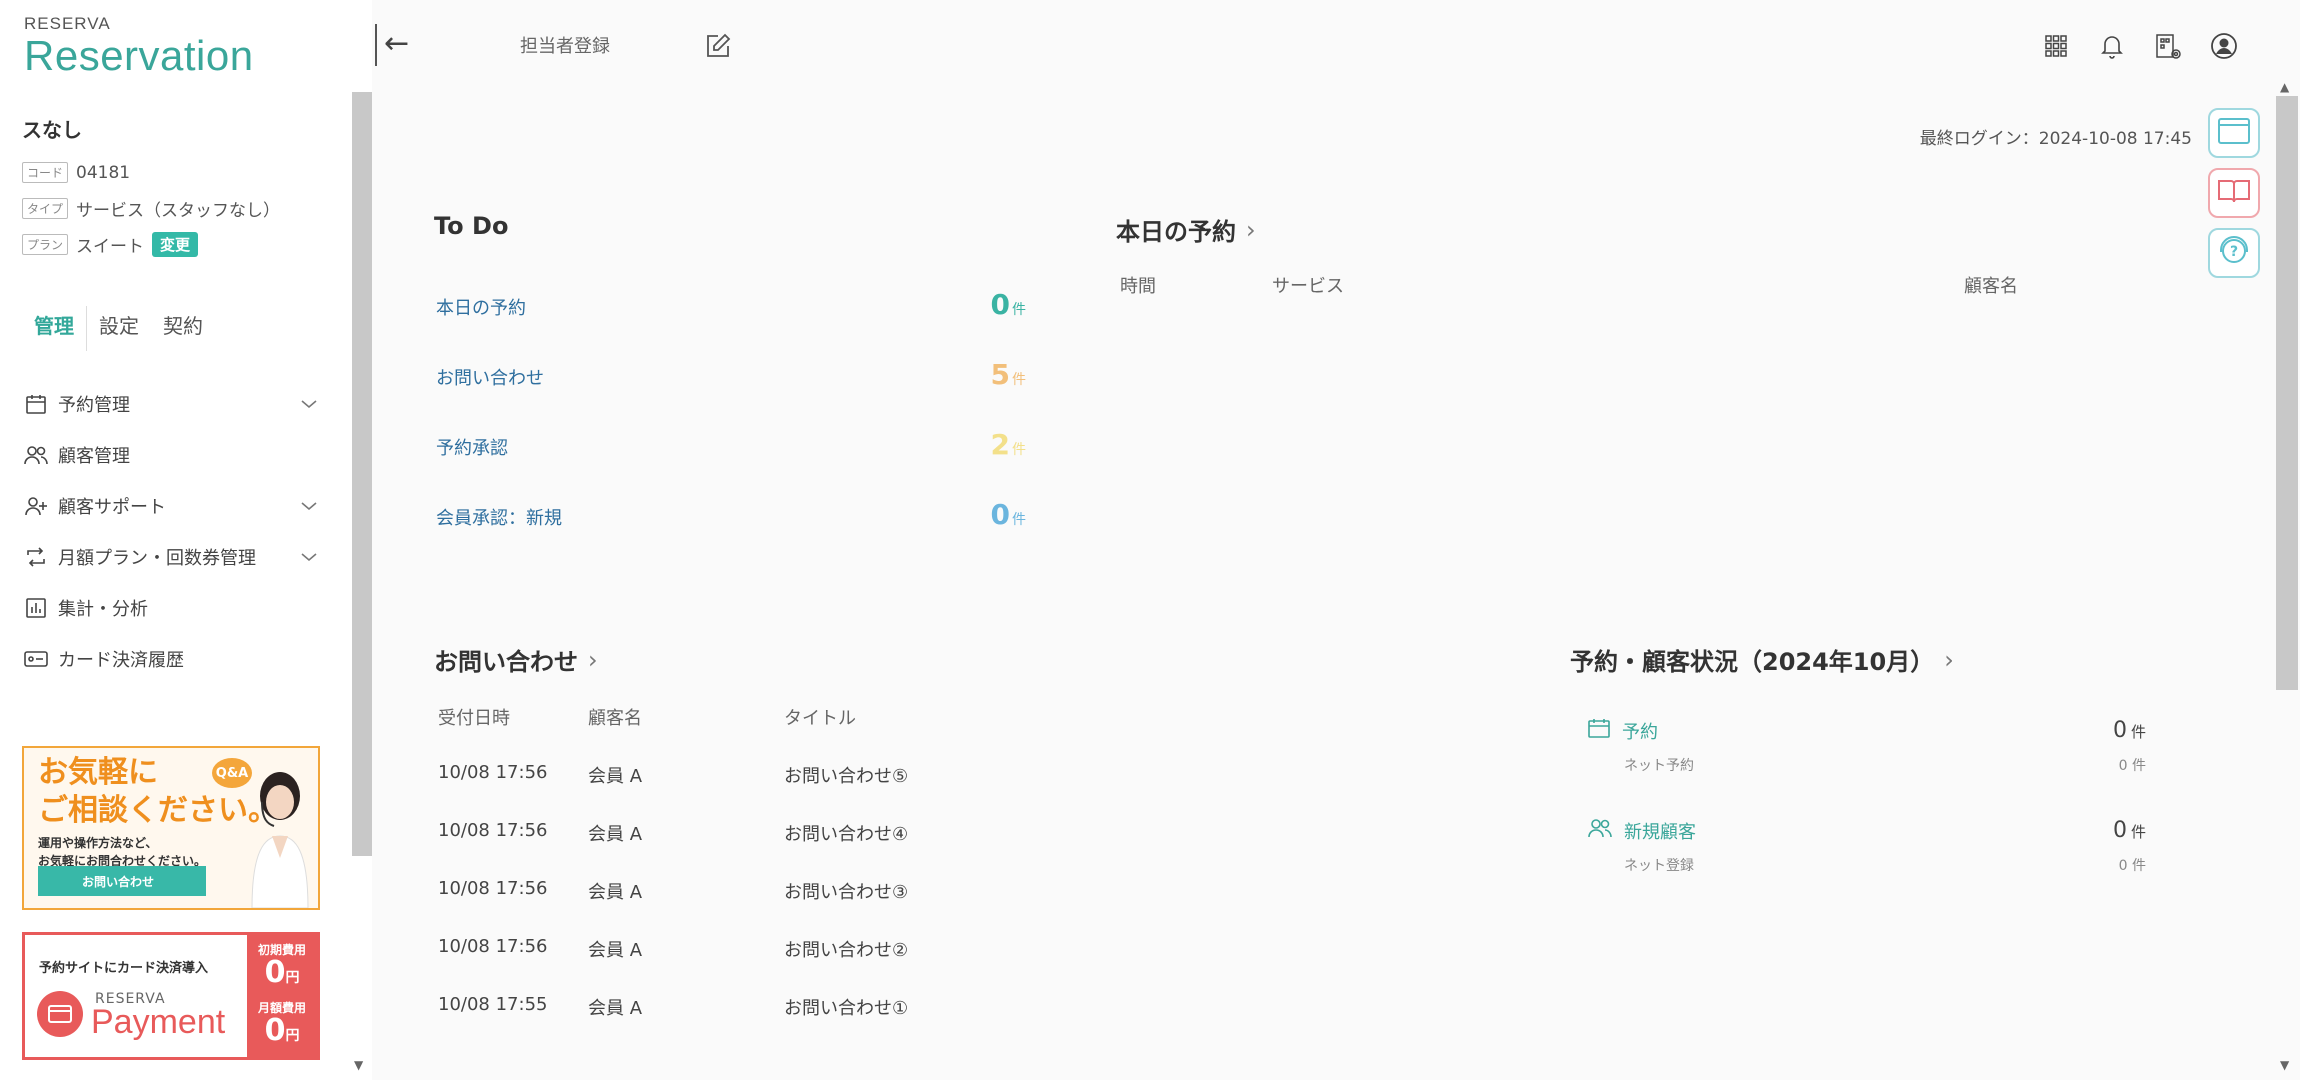 Image resolution: width=2300 pixels, height=1080 pixels. Describe the element at coordinates (2284, 1065) in the screenshot. I see `main-scroll-down-icon: ▼` at that location.